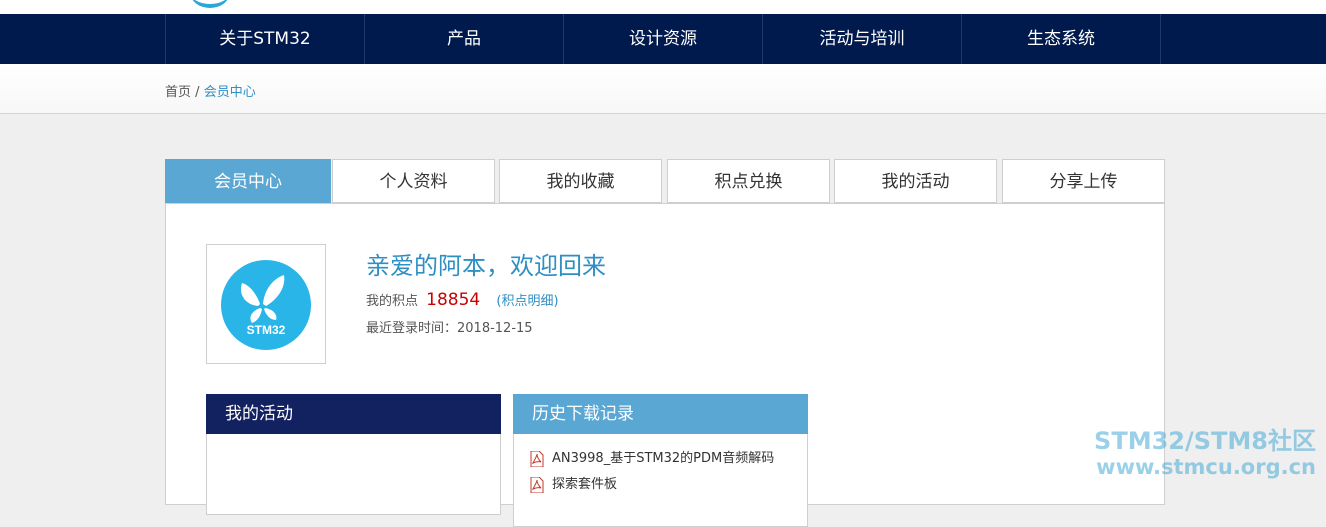  What do you see at coordinates (392, 301) in the screenshot?
I see `points-label: 我的积点` at bounding box center [392, 301].